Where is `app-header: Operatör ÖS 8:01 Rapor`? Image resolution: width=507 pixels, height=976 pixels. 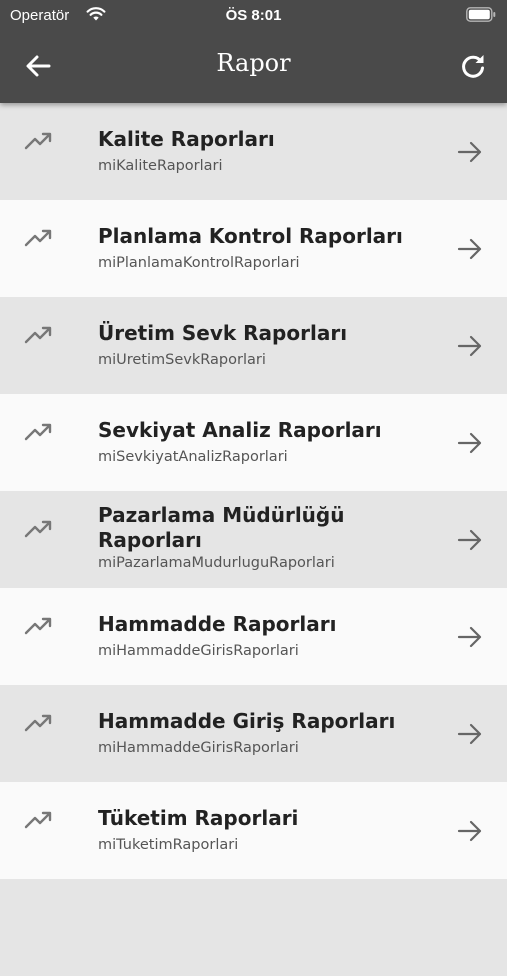
app-header: Operatör ÖS 8:01 Rapor is located at coordinates (253, 51).